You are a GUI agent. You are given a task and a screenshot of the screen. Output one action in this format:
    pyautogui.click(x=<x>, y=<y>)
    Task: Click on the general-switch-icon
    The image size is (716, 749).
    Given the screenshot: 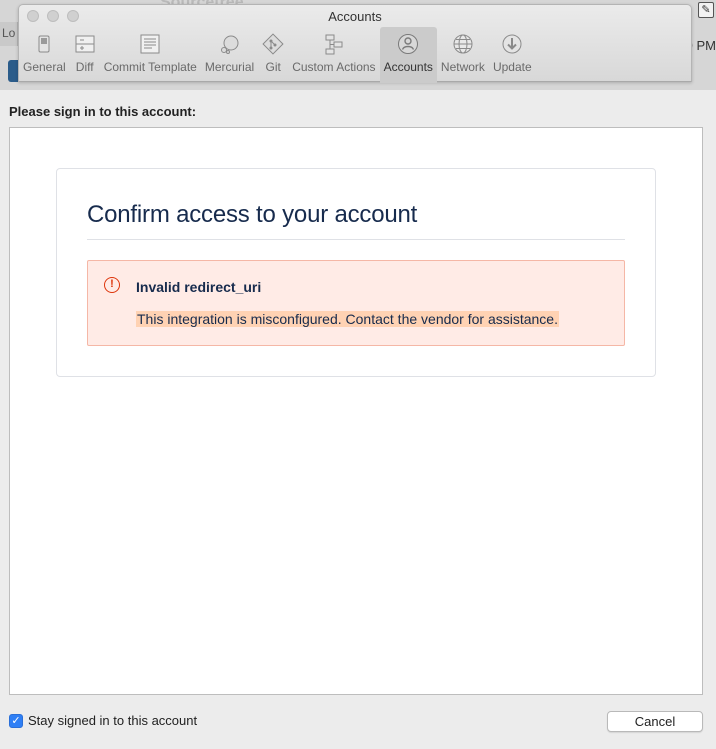 What is the action you would take?
    pyautogui.click(x=44, y=44)
    